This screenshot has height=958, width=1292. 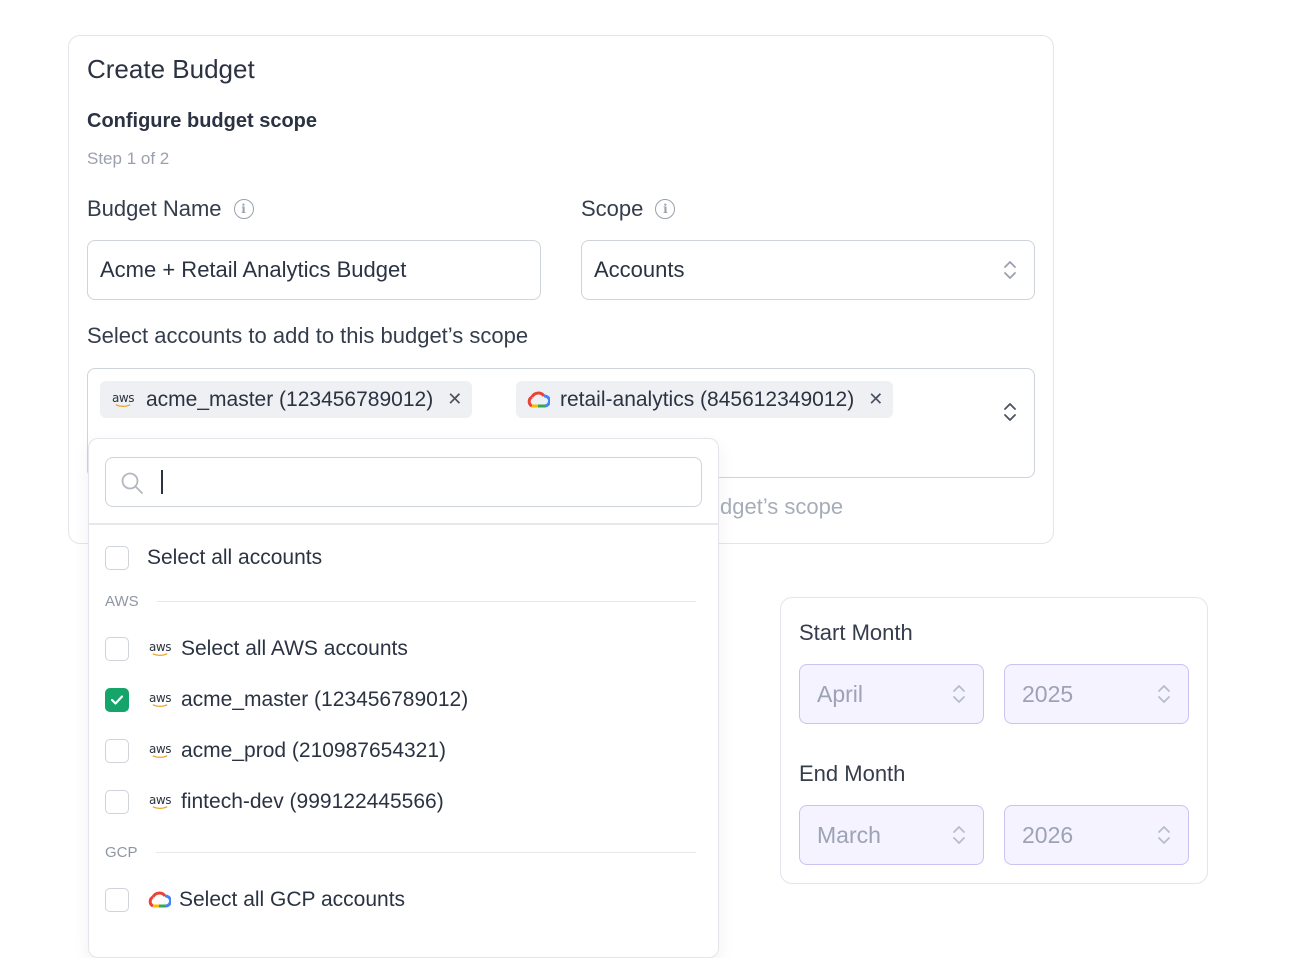 What do you see at coordinates (400, 601) in the screenshot?
I see `group-header-aws: AWS` at bounding box center [400, 601].